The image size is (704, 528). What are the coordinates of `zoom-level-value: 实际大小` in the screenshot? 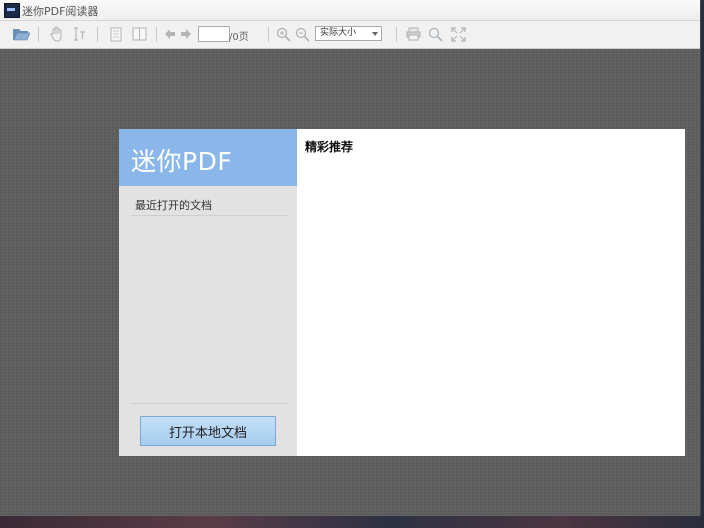 It's located at (338, 33).